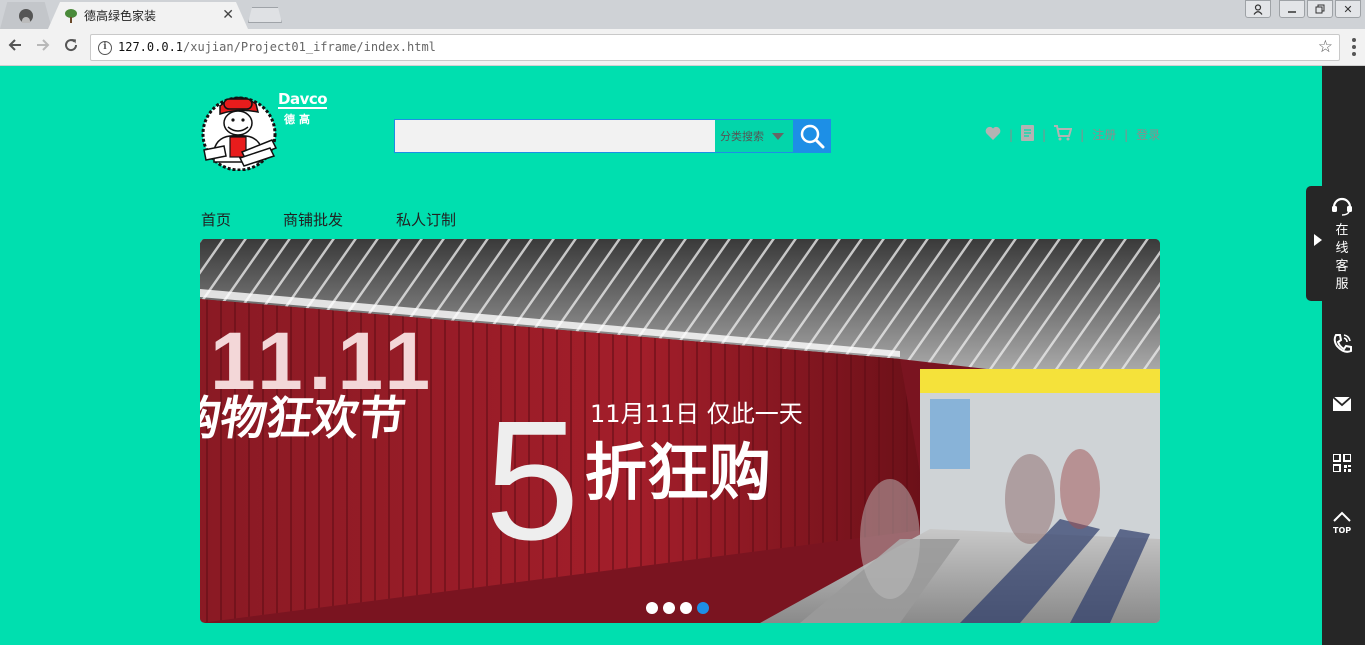  What do you see at coordinates (742, 136) in the screenshot?
I see `search-category-label: 分类搜索` at bounding box center [742, 136].